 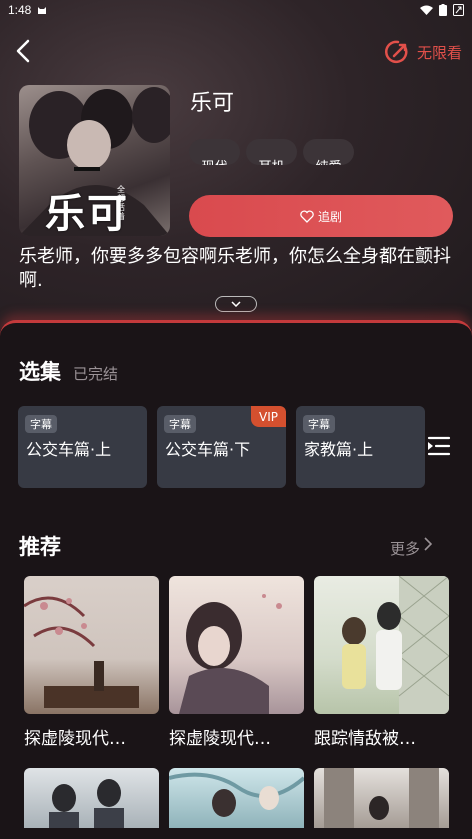 I want to click on drama-title: 乐可, so click(x=212, y=103).